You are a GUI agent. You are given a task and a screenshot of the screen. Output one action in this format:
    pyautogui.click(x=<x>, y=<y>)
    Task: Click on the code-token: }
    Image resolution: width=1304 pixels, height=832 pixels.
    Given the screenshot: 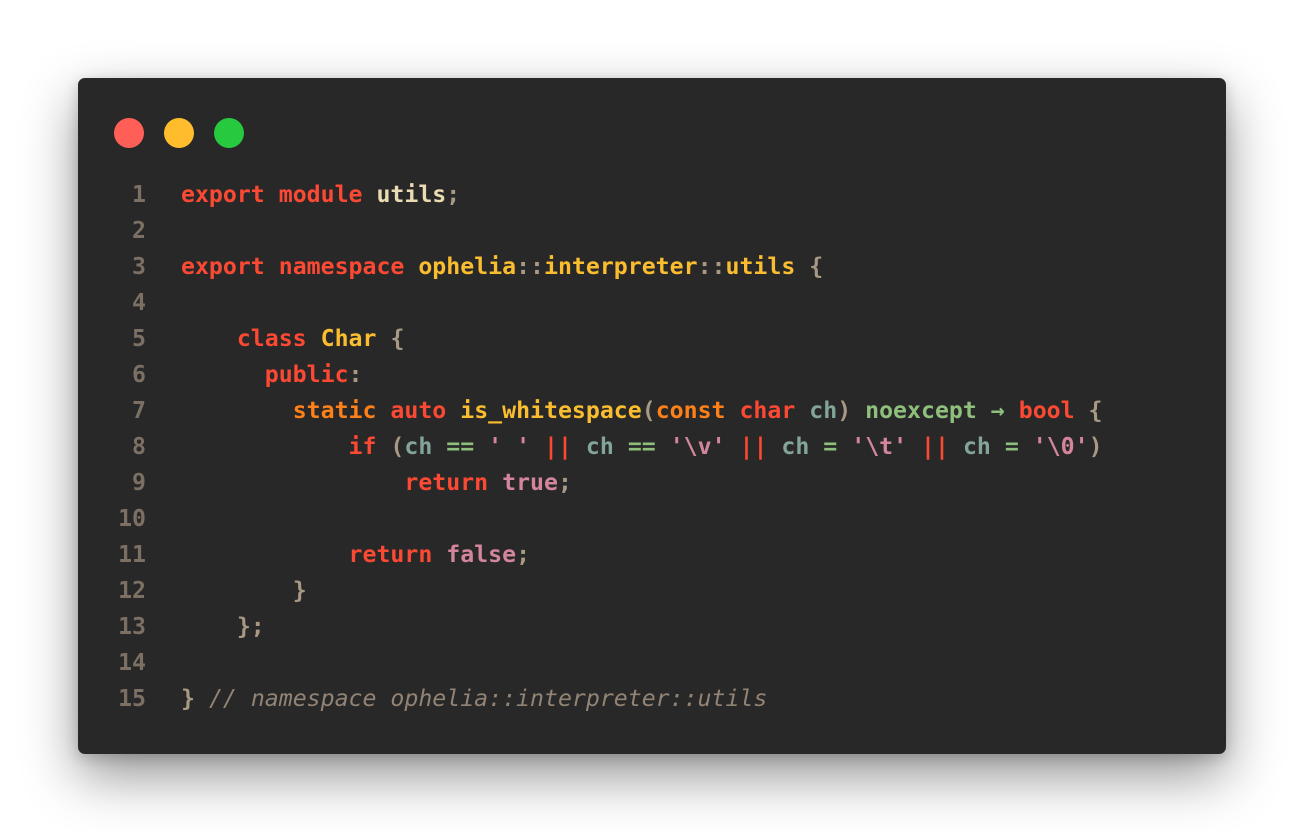 What is the action you would take?
    pyautogui.click(x=299, y=590)
    